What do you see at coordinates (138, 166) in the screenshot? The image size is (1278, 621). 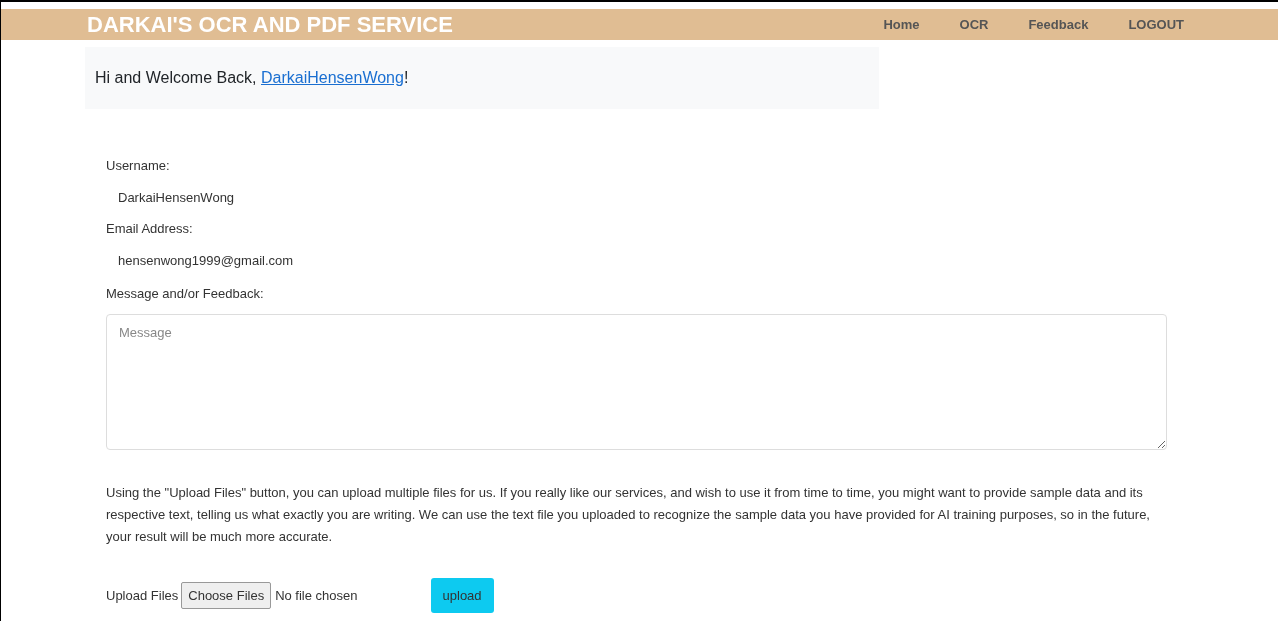 I see `field-label: Username:` at bounding box center [138, 166].